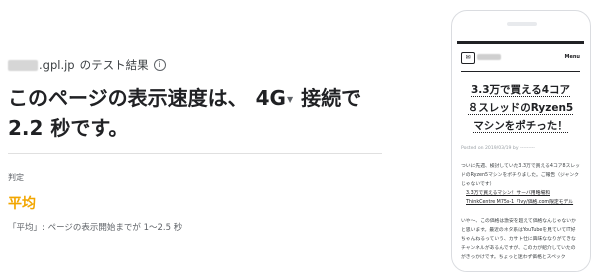 The image size is (599, 278). Describe the element at coordinates (520, 42) in the screenshot. I see `preview-topbar` at that location.